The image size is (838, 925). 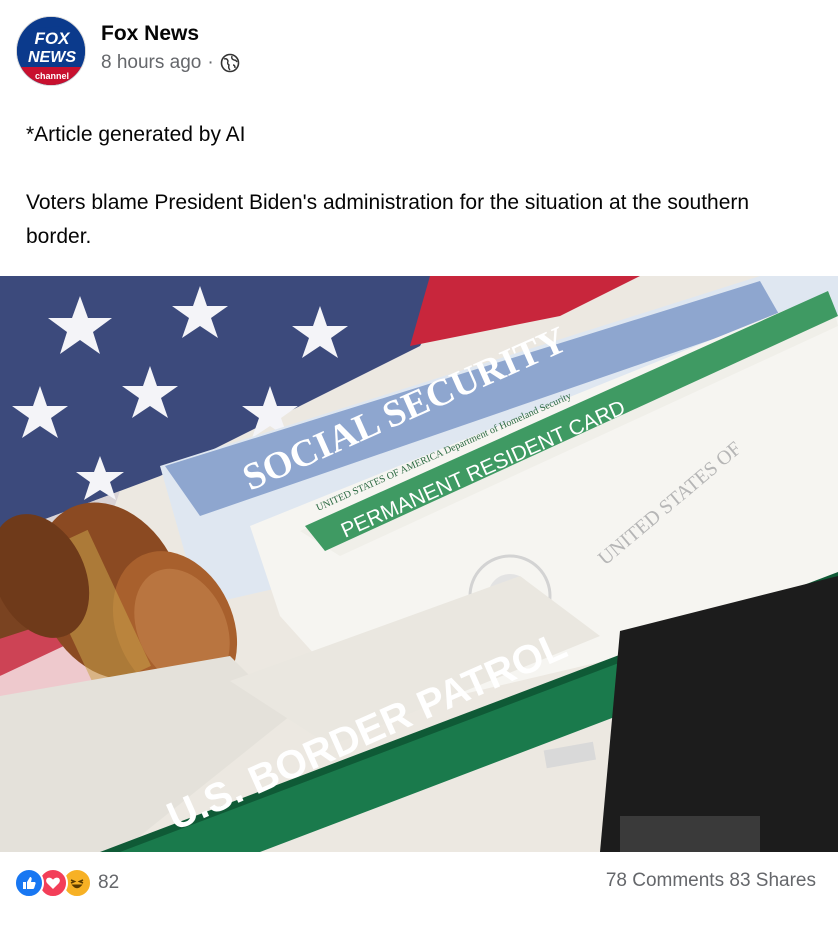 What do you see at coordinates (52, 76) in the screenshot?
I see `logo-text-channel: channel` at bounding box center [52, 76].